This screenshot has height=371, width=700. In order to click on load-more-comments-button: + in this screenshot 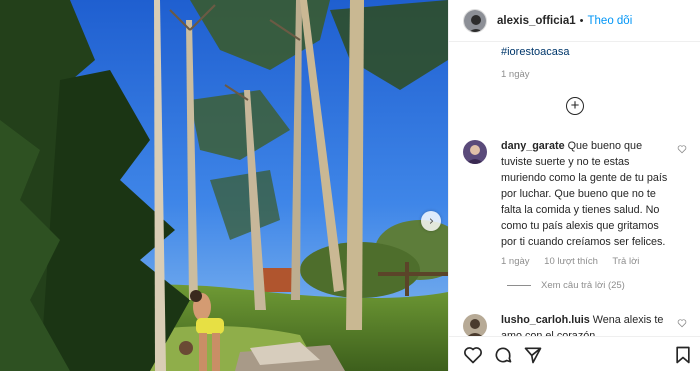, I will do `click(575, 106)`.